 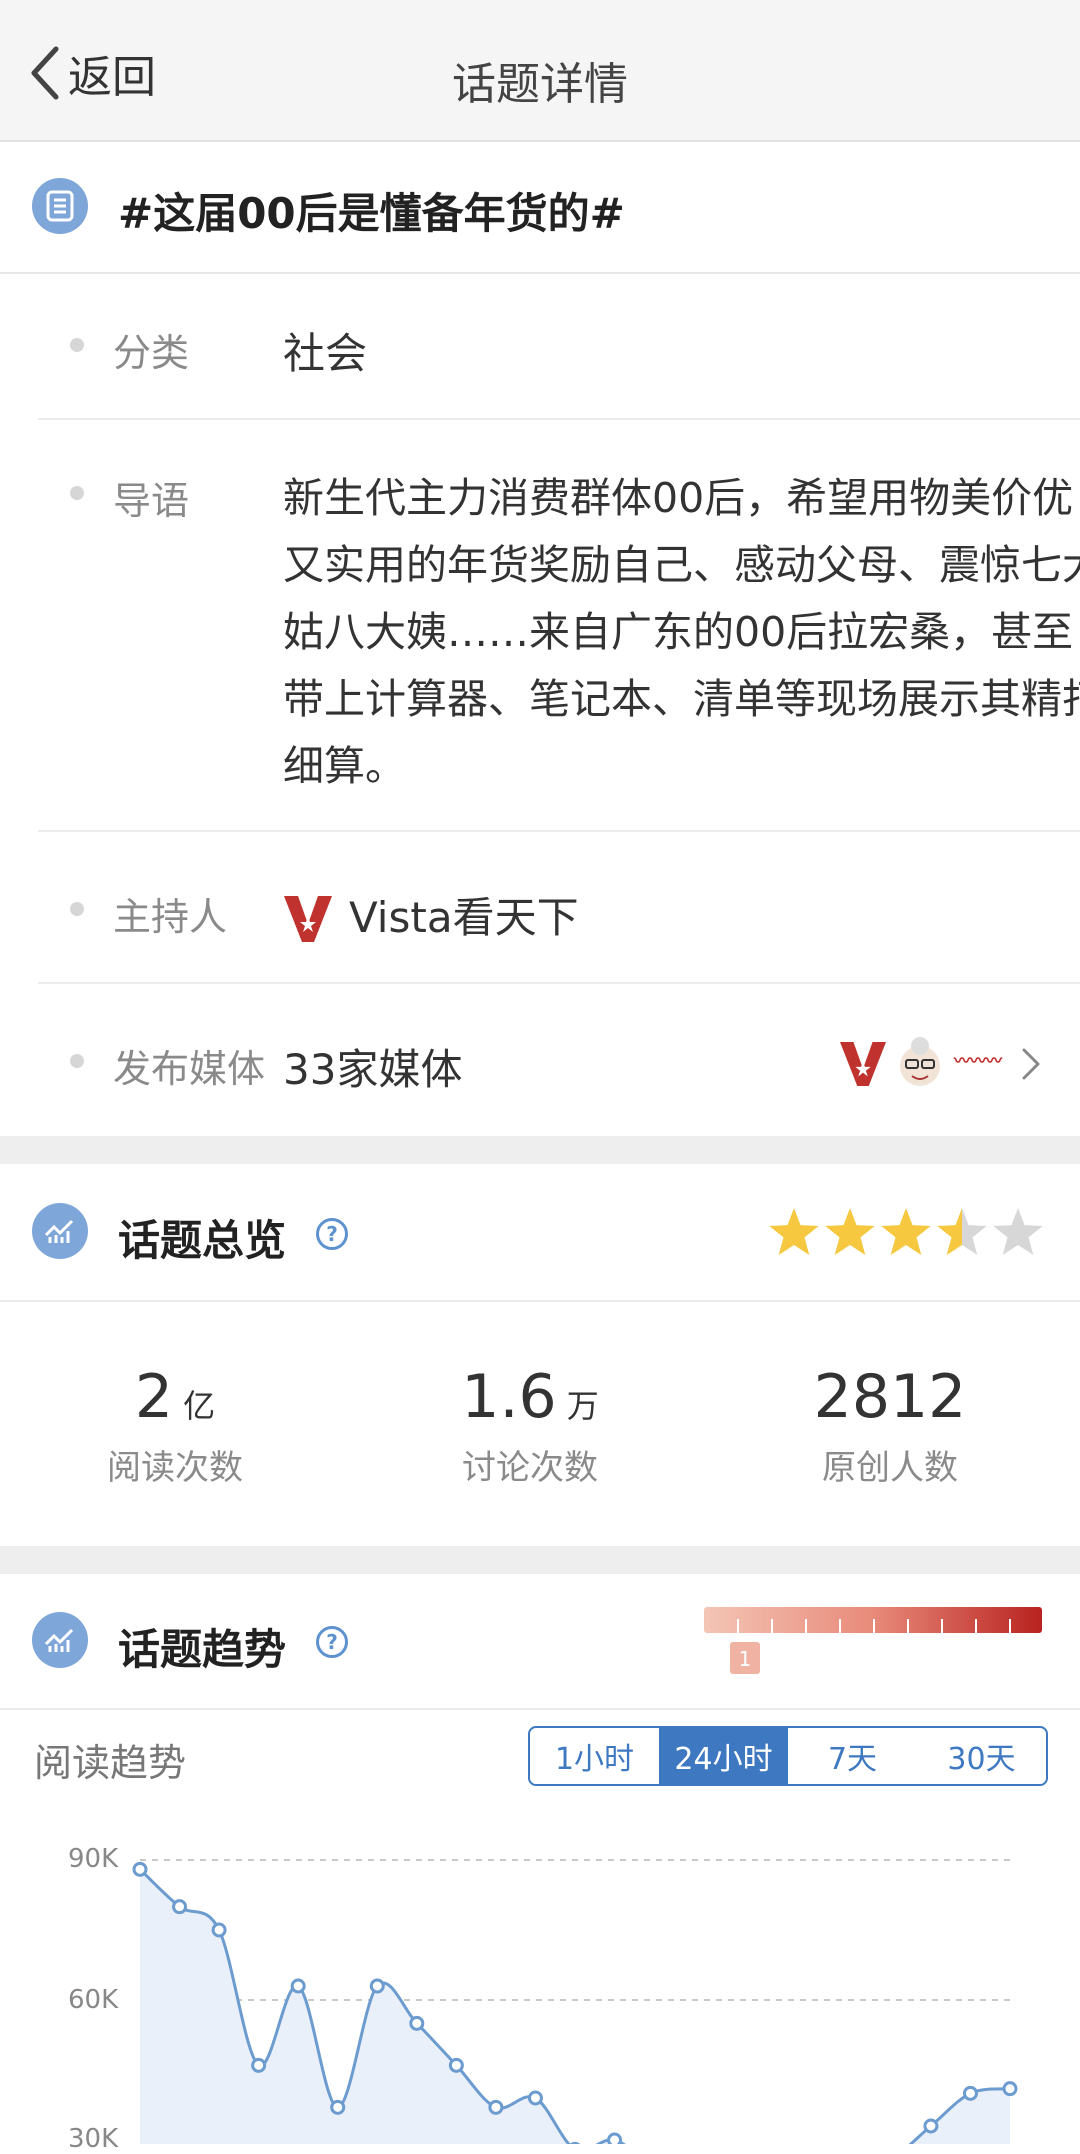 I want to click on trend-title: 话题趋势, so click(x=202, y=1649).